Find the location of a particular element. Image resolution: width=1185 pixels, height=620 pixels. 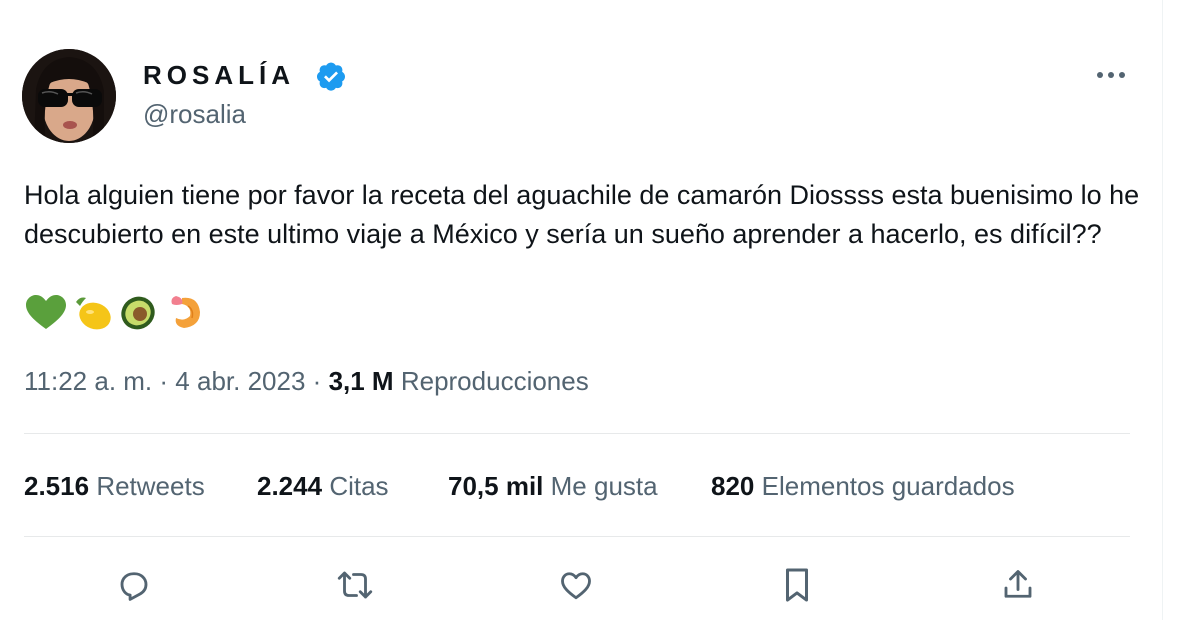

avatar is located at coordinates (69, 96).